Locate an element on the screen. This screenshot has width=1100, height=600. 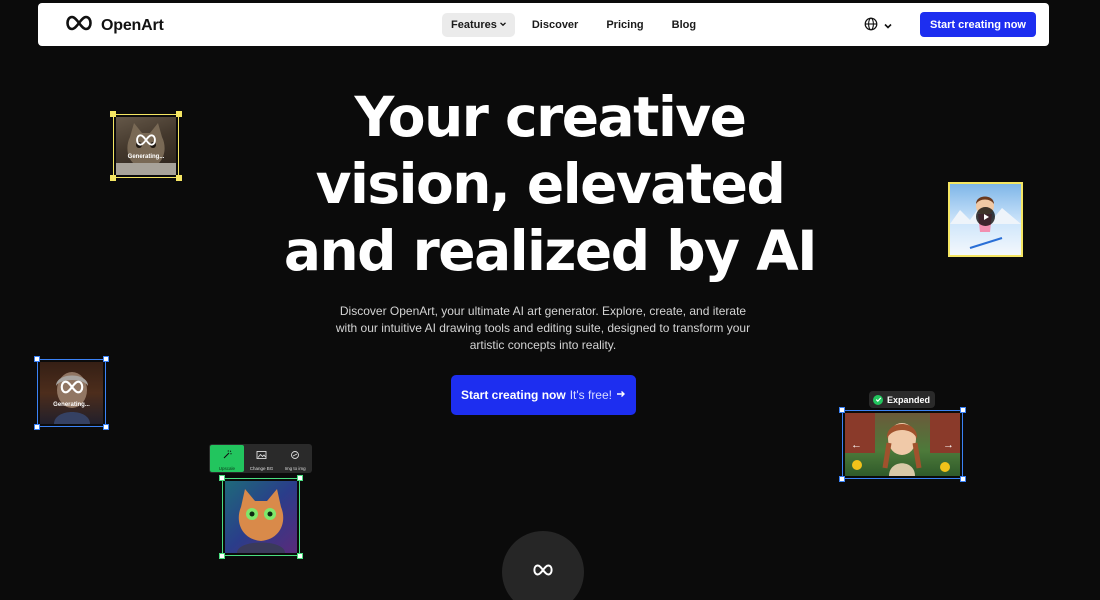
cyber-cat-card is located at coordinates (261, 517).